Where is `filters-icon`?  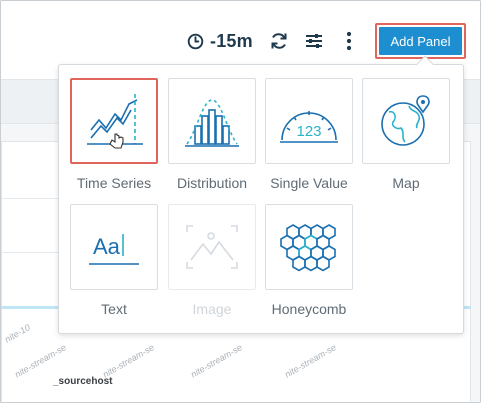 filters-icon is located at coordinates (314, 41).